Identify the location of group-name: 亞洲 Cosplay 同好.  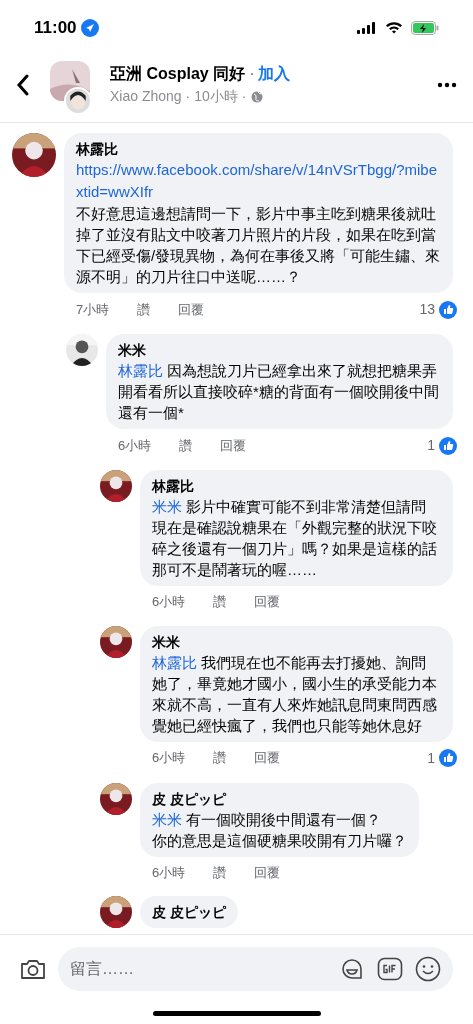
(178, 74).